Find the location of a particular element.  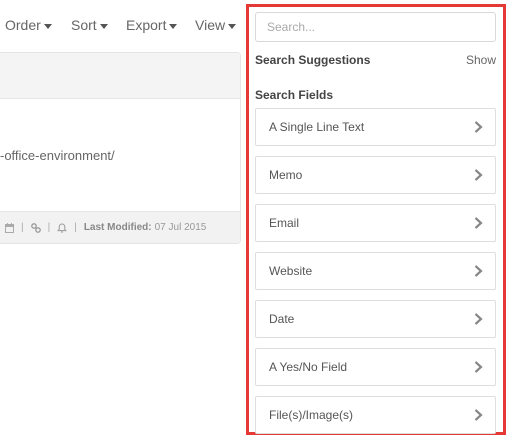

order-menu: Order is located at coordinates (28, 25).